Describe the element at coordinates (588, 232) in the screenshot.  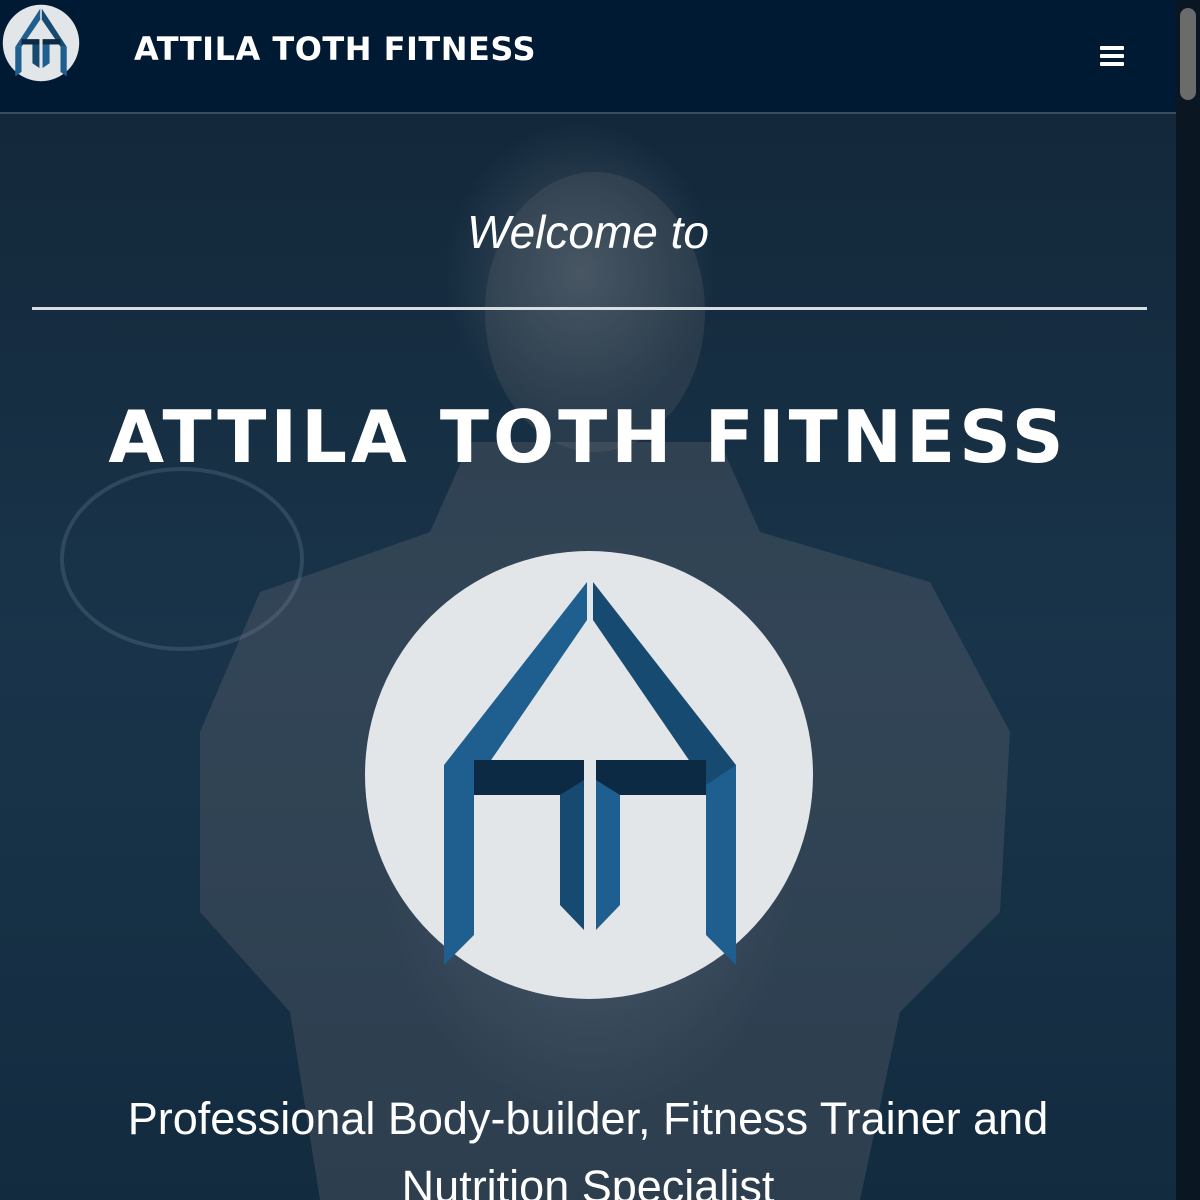
I see `welcome-text: Welcome to` at that location.